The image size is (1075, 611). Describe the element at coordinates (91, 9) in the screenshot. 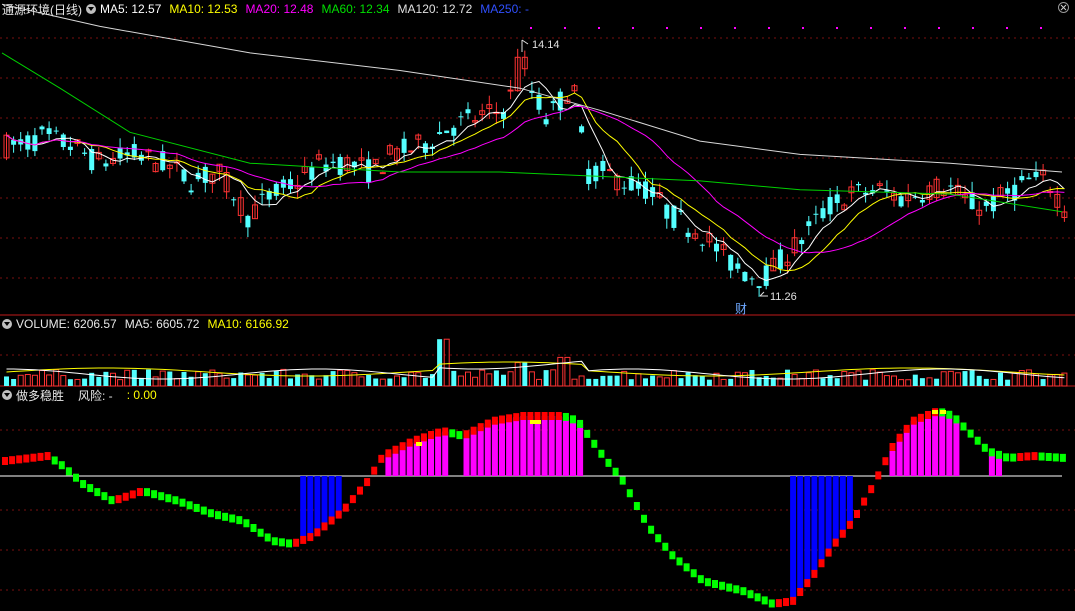

I see `settings-dropdown-icon` at that location.